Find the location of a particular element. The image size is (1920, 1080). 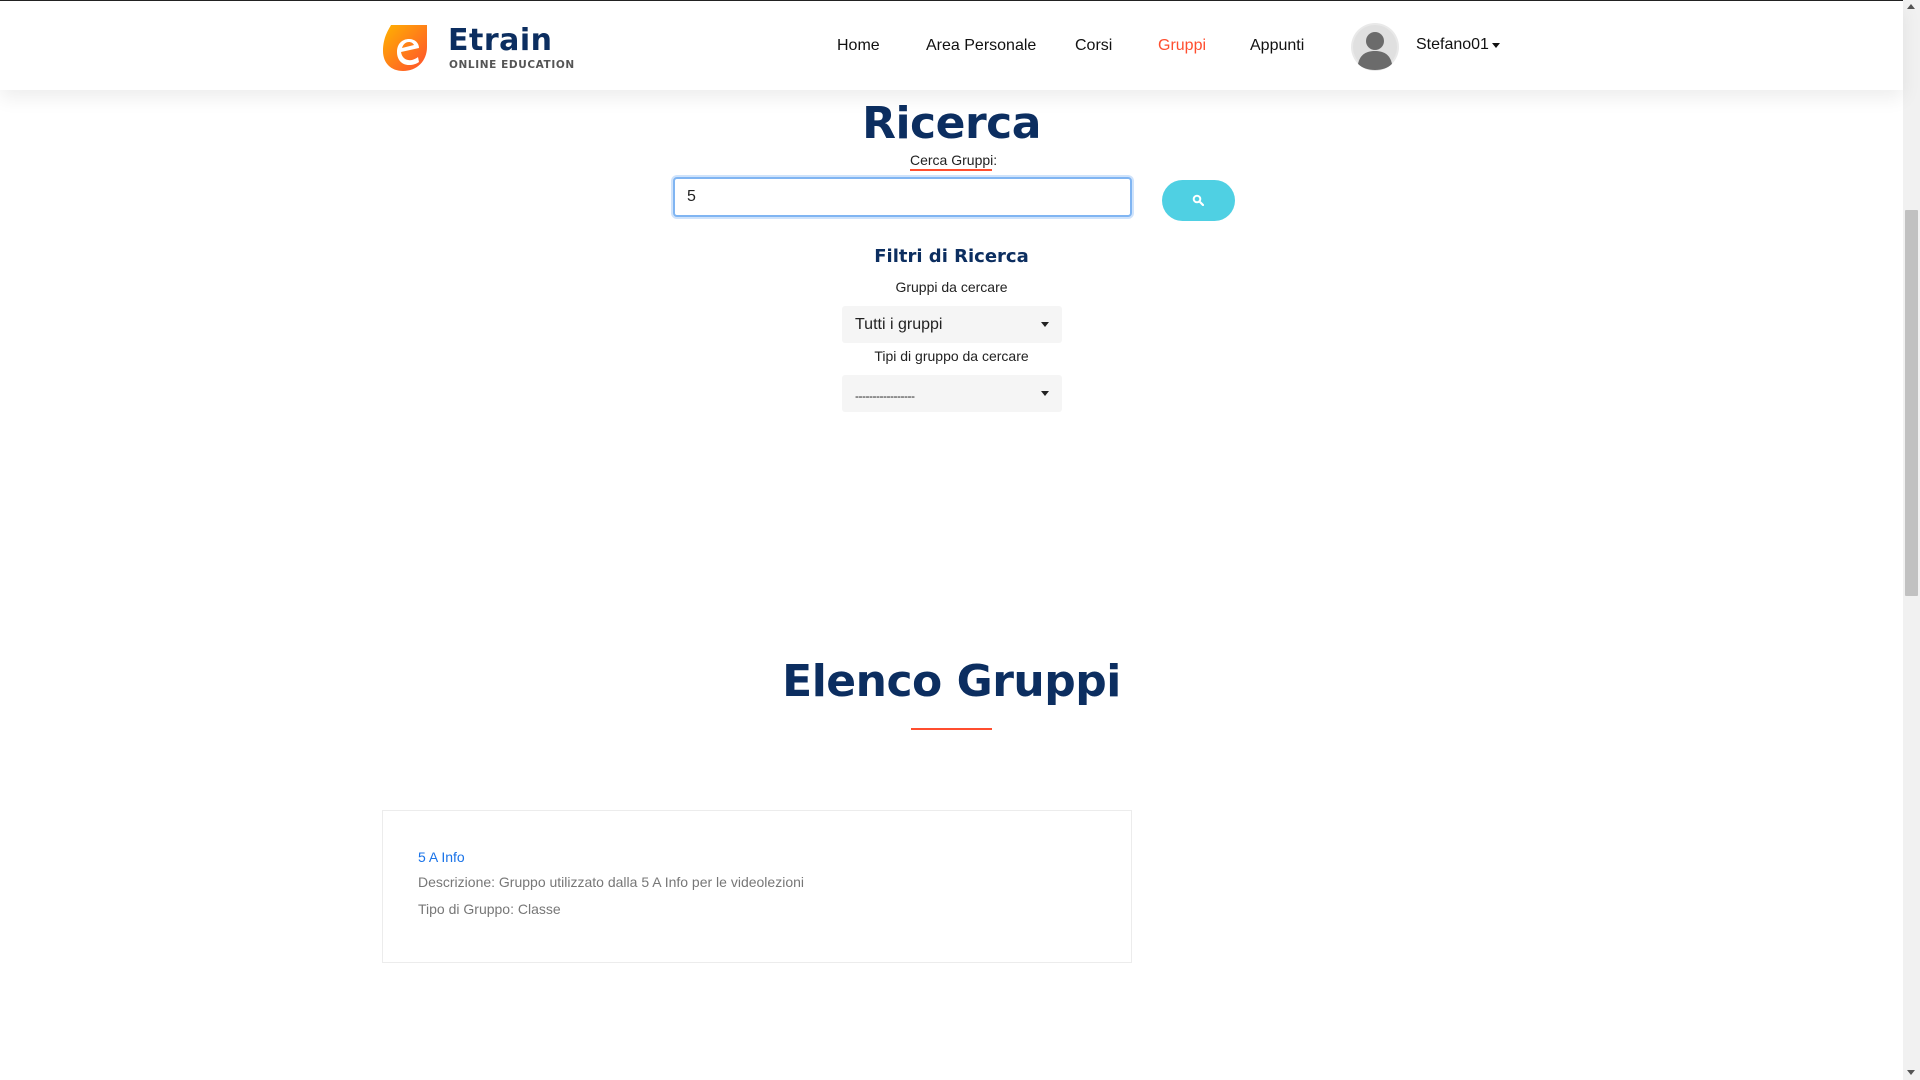

groups-select: Tutti i gruppi is located at coordinates (952, 324).